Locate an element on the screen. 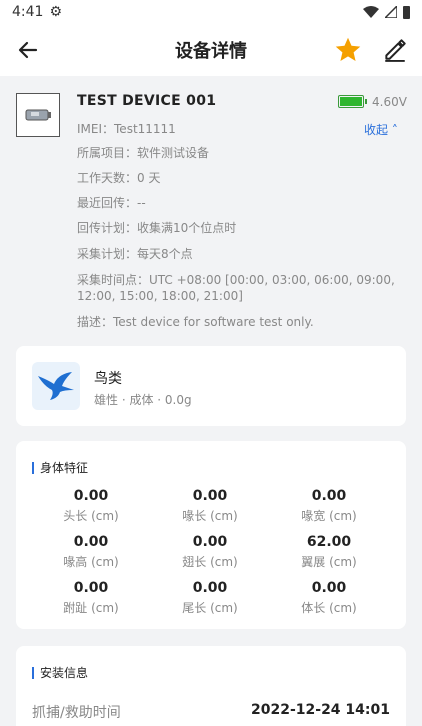 This screenshot has width=422, height=726. capture-time-row: 抓捕/救助时间 2022-12-24 14:01 is located at coordinates (211, 712).